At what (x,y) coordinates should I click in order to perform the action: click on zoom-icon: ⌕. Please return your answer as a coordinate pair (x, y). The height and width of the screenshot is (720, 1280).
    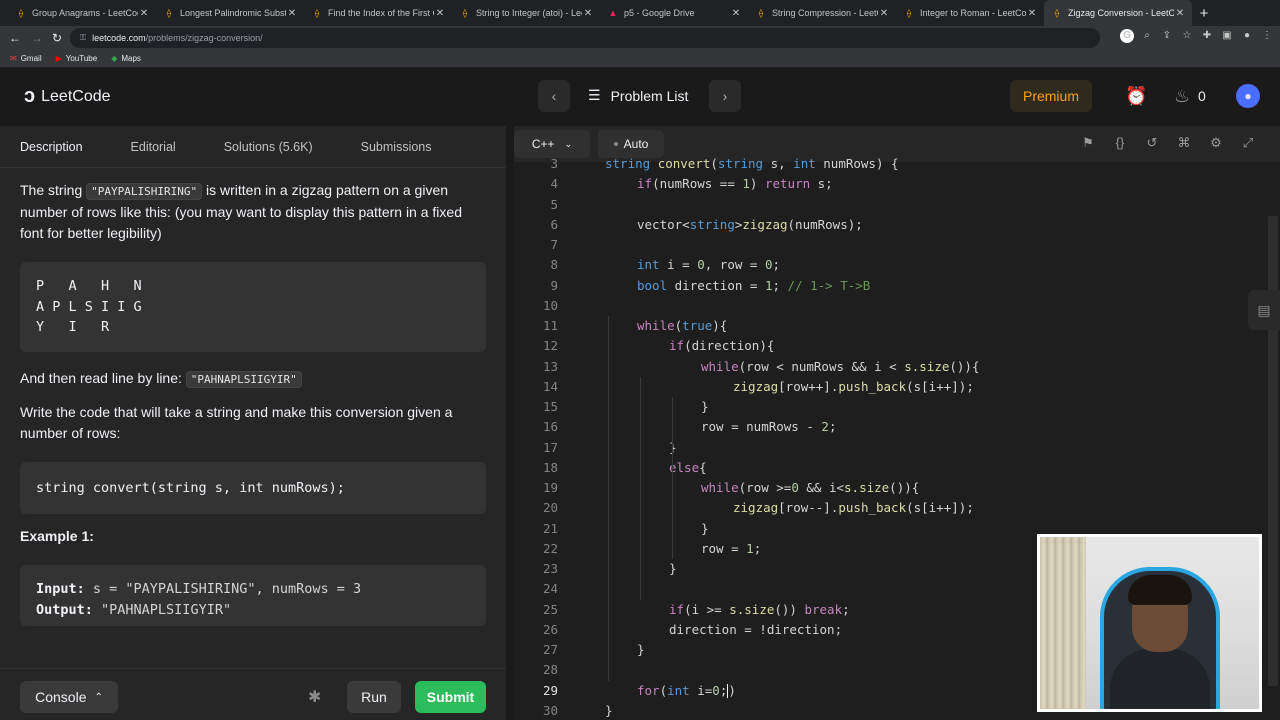
    Looking at the image, I should click on (1147, 36).